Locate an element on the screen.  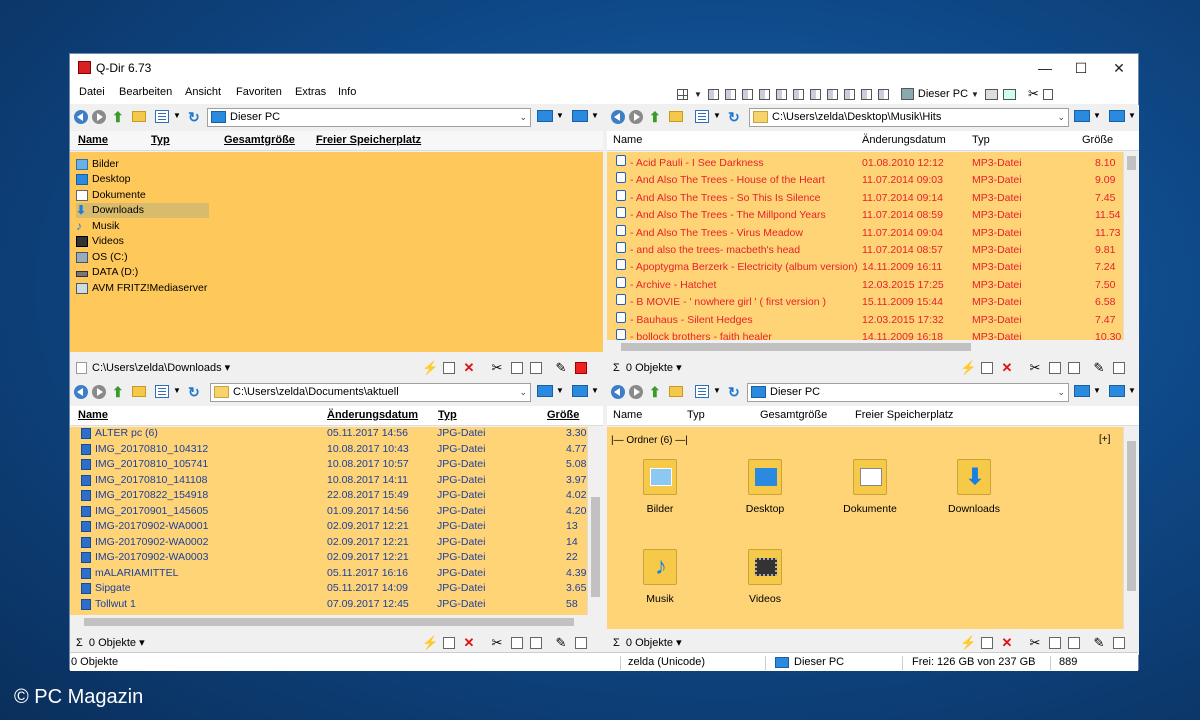
active-pane-icon is located at coordinates (581, 368).